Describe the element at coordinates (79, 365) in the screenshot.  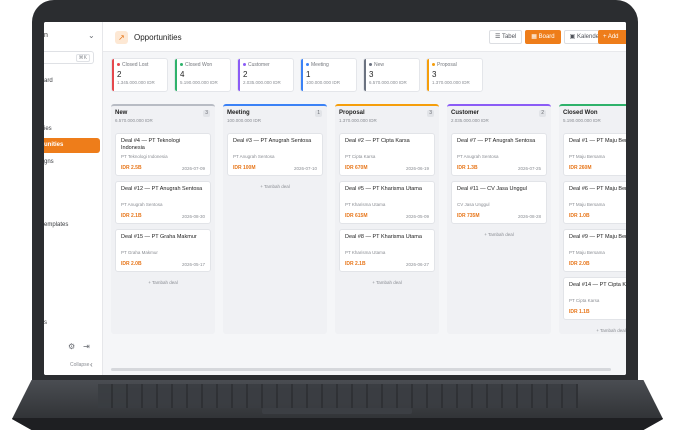
I see `collapse-label: Collapse` at that location.